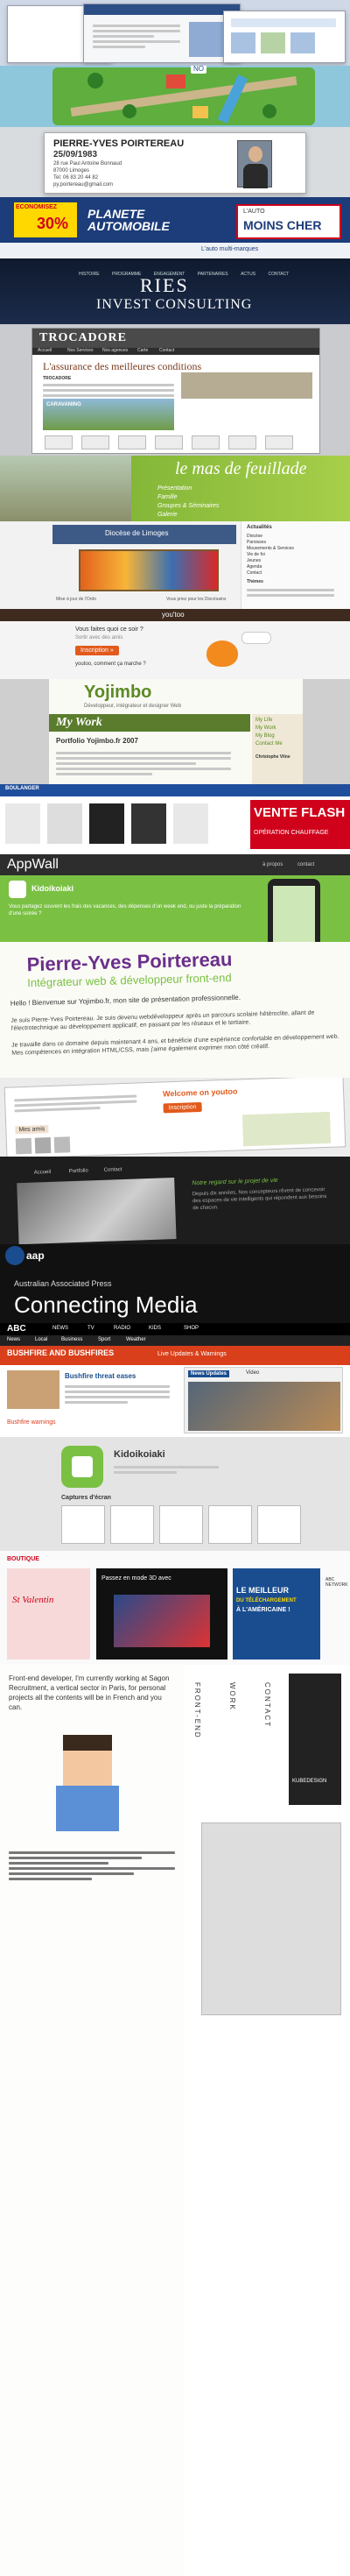 This screenshot has height=2576, width=350. I want to click on story-photo, so click(33, 1389).